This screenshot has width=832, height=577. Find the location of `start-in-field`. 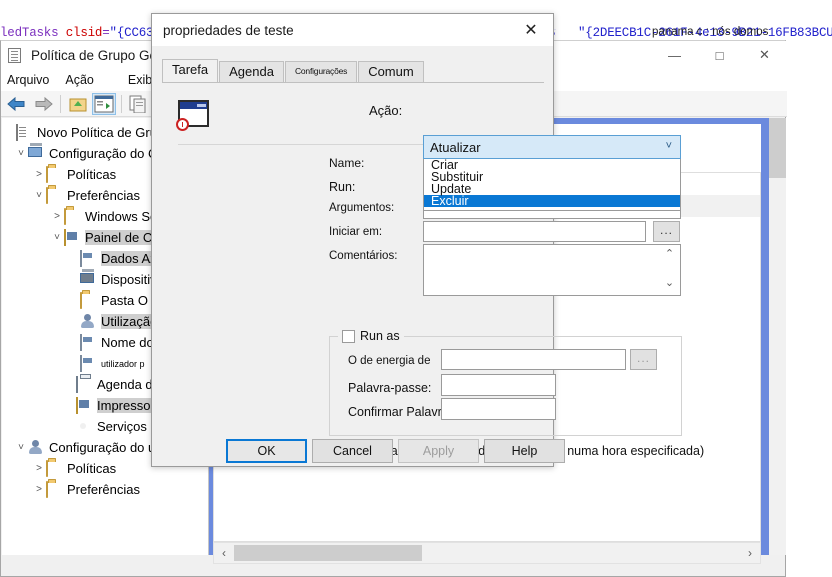

start-in-field is located at coordinates (534, 231).